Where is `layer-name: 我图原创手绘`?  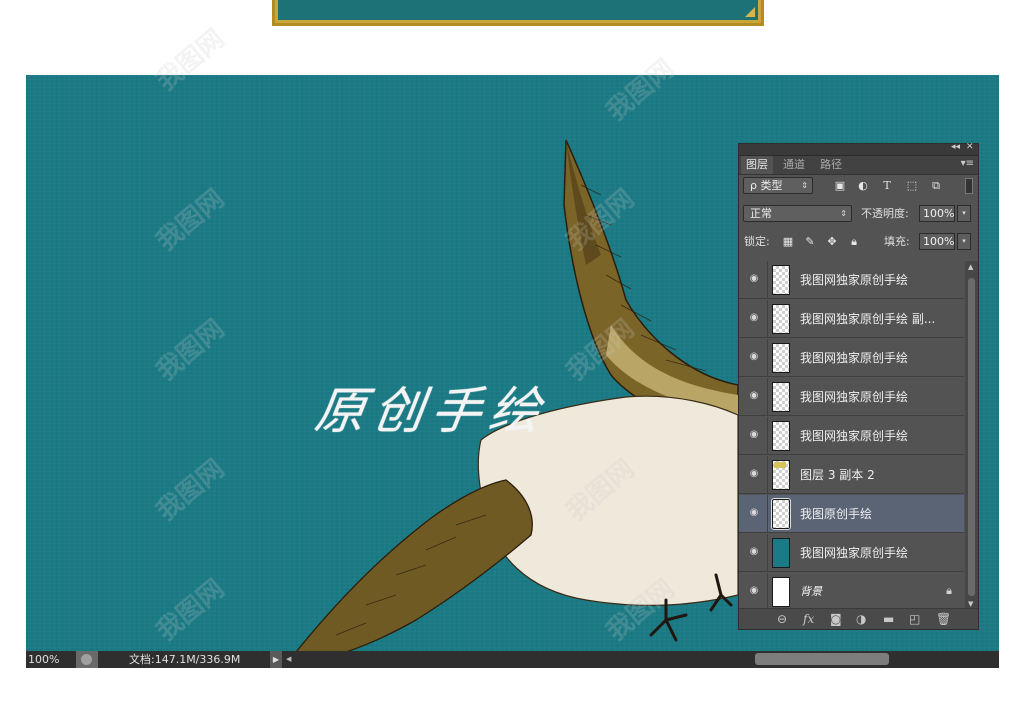 layer-name: 我图原创手绘 is located at coordinates (836, 514).